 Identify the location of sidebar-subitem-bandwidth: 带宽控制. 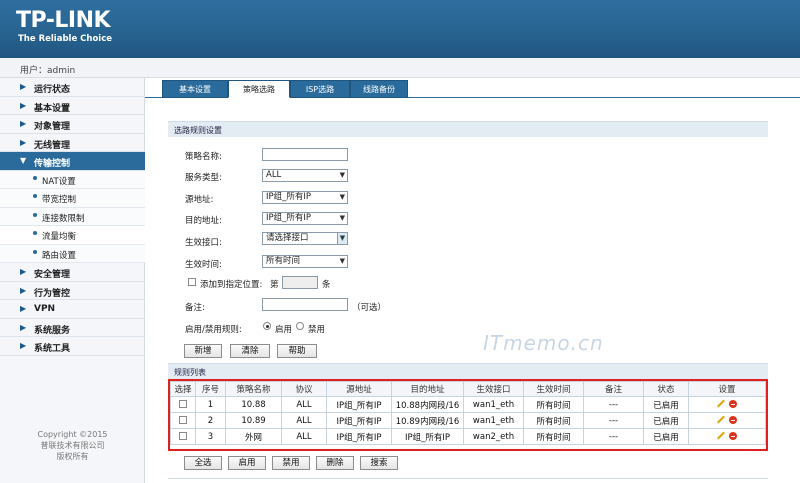
(72, 198).